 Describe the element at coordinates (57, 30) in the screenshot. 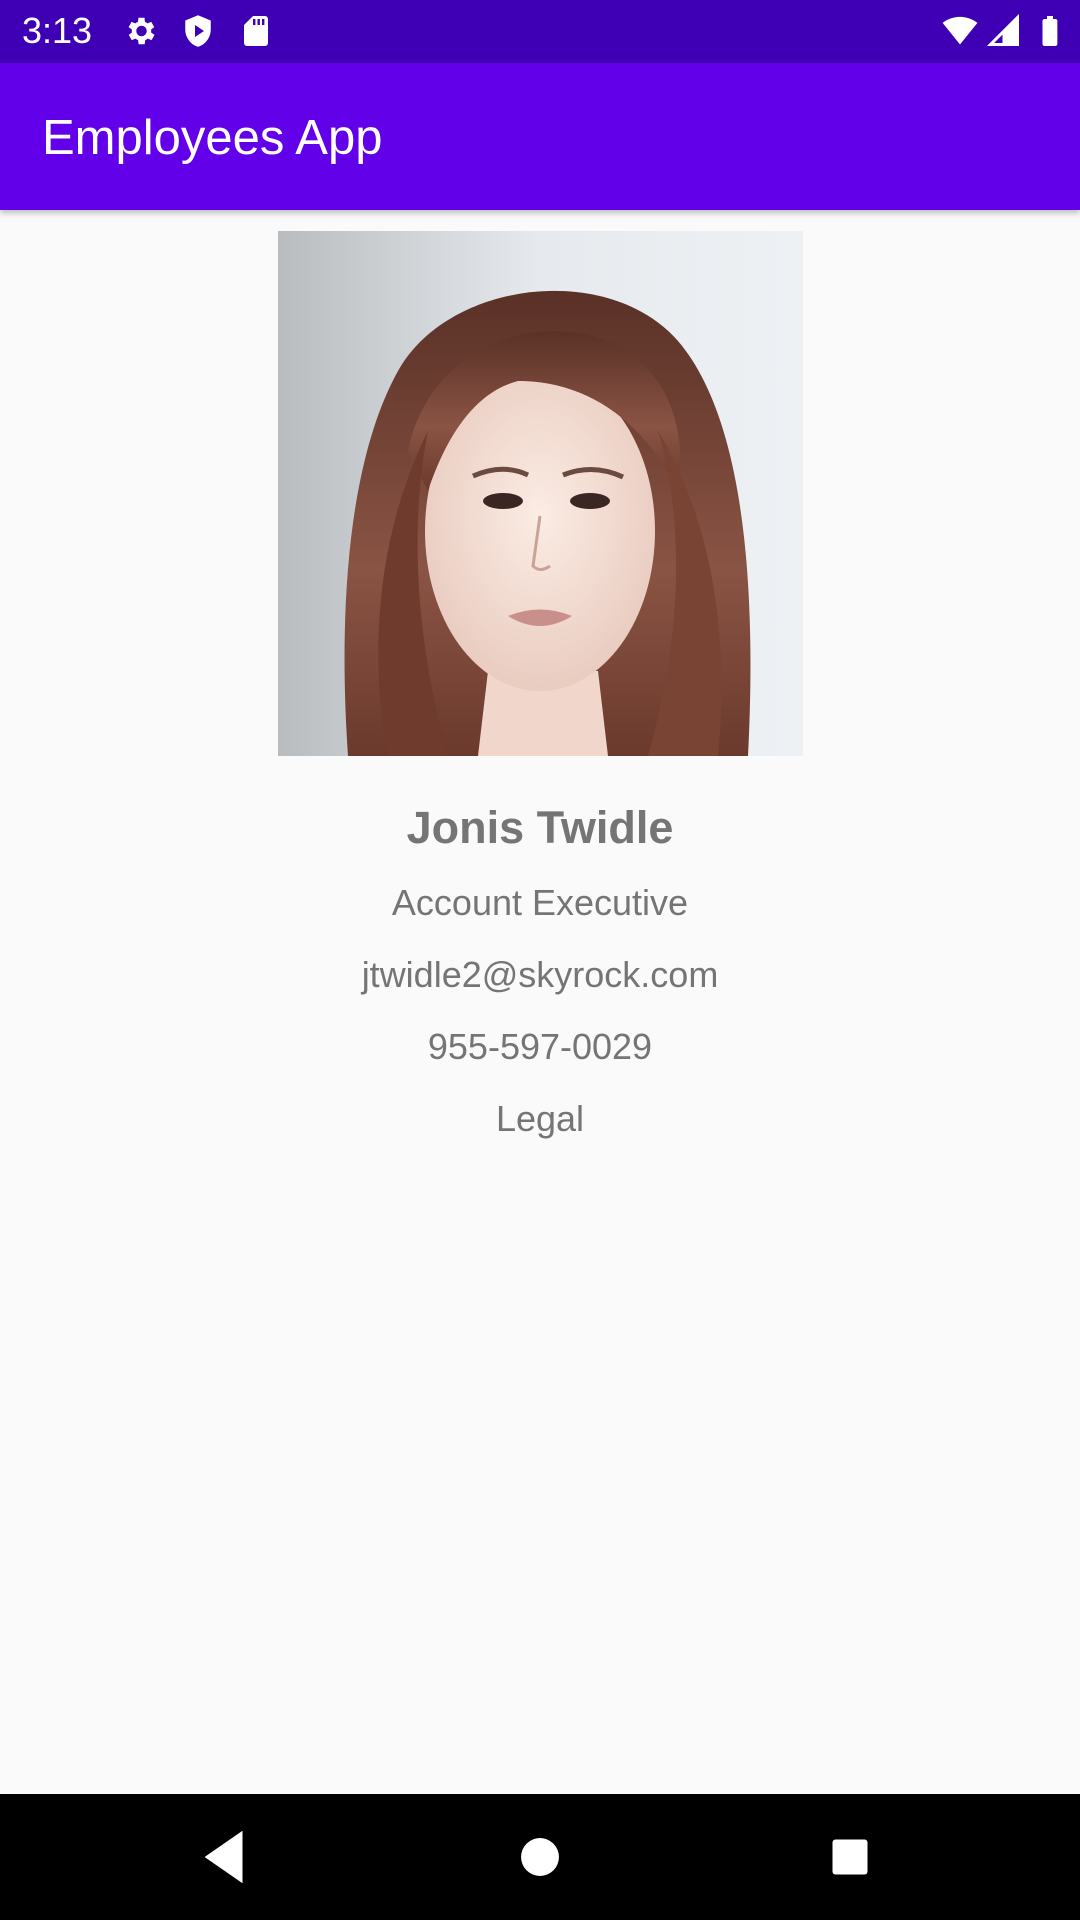

I see `status-time: 3:13` at that location.